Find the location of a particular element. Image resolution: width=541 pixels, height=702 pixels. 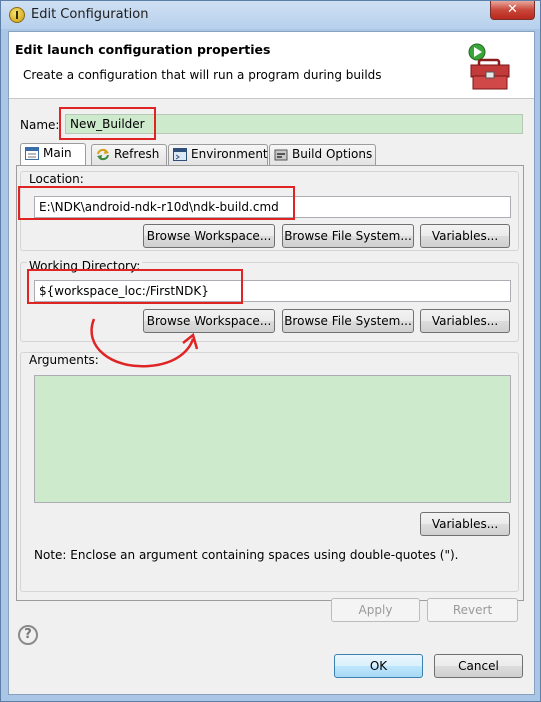

app-icon is located at coordinates (17, 15).